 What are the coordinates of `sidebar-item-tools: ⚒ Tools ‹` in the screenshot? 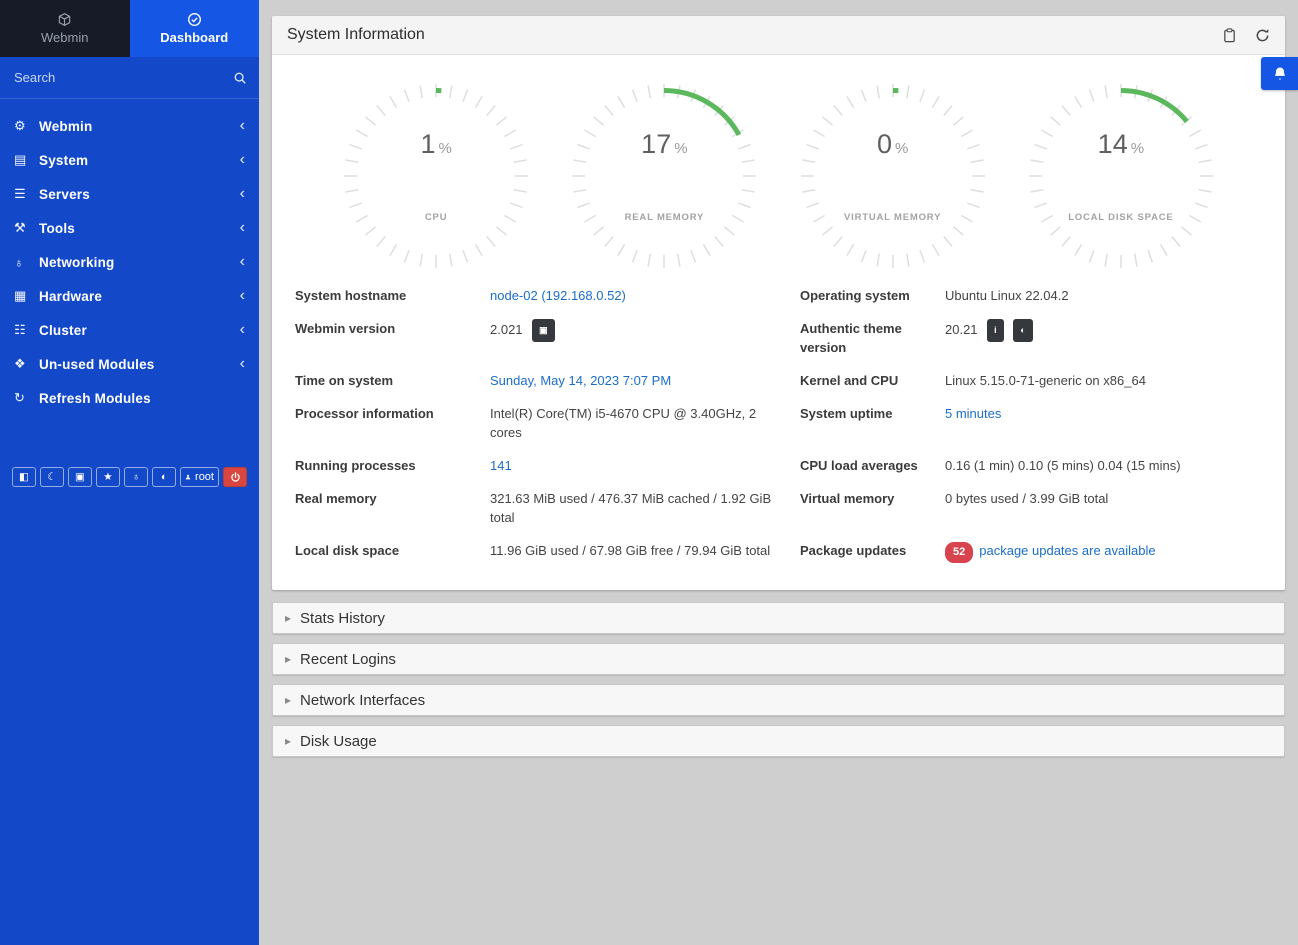 It's located at (129, 228).